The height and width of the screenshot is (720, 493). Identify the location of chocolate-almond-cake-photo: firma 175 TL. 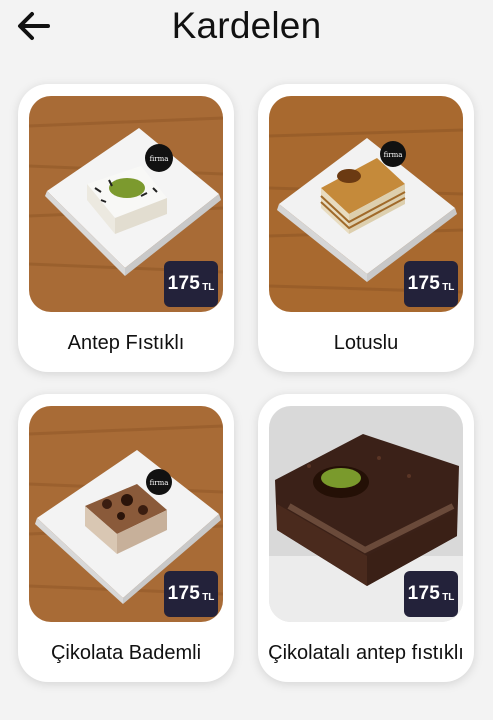
(126, 514).